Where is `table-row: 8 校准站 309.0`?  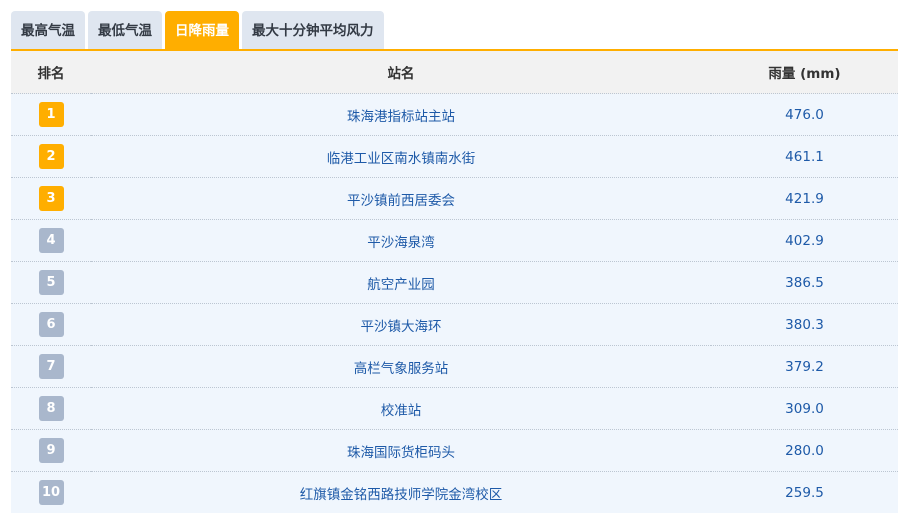
table-row: 8 校准站 309.0 is located at coordinates (454, 408).